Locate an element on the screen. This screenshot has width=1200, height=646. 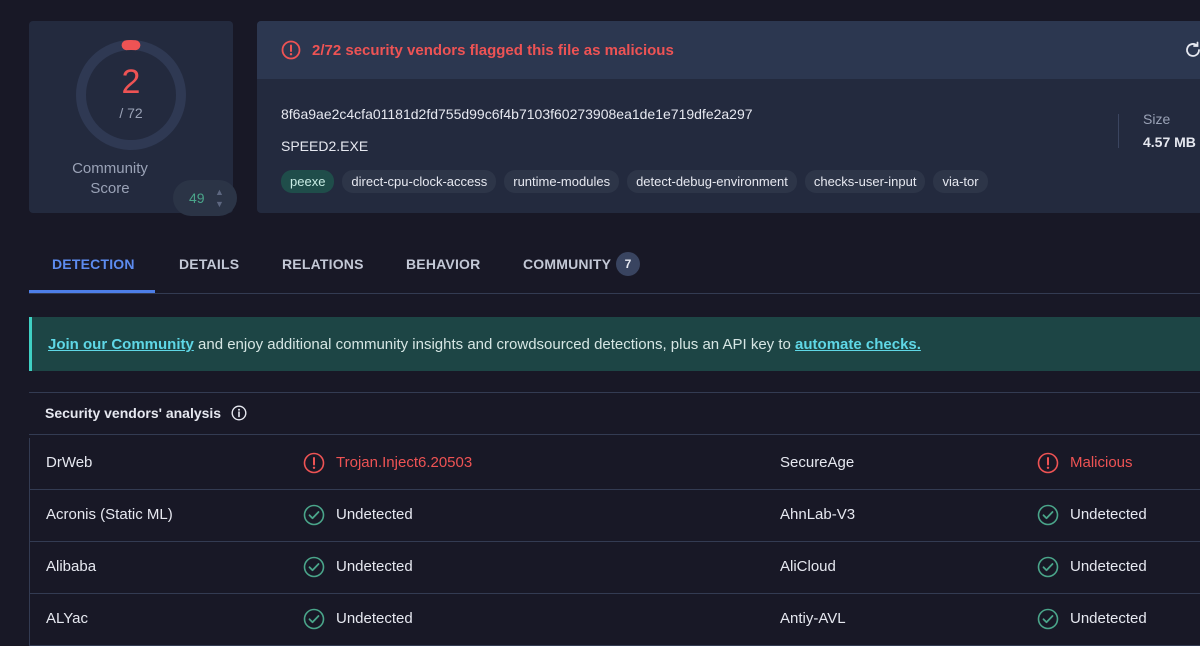
community-score-stepper: 49 ▲▼ is located at coordinates (205, 198).